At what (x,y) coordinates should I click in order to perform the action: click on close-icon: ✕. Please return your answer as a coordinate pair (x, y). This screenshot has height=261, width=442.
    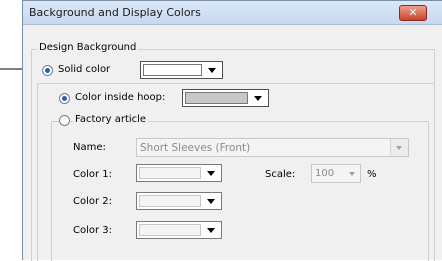
    Looking at the image, I should click on (413, 12).